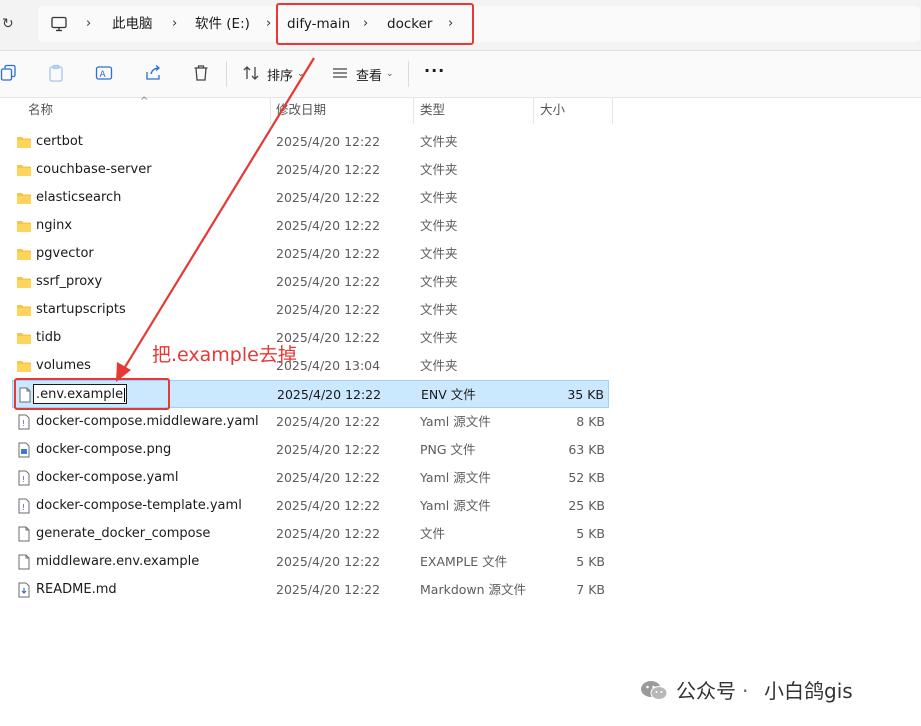 This screenshot has height=726, width=921. I want to click on wechat-icon, so click(654, 690).